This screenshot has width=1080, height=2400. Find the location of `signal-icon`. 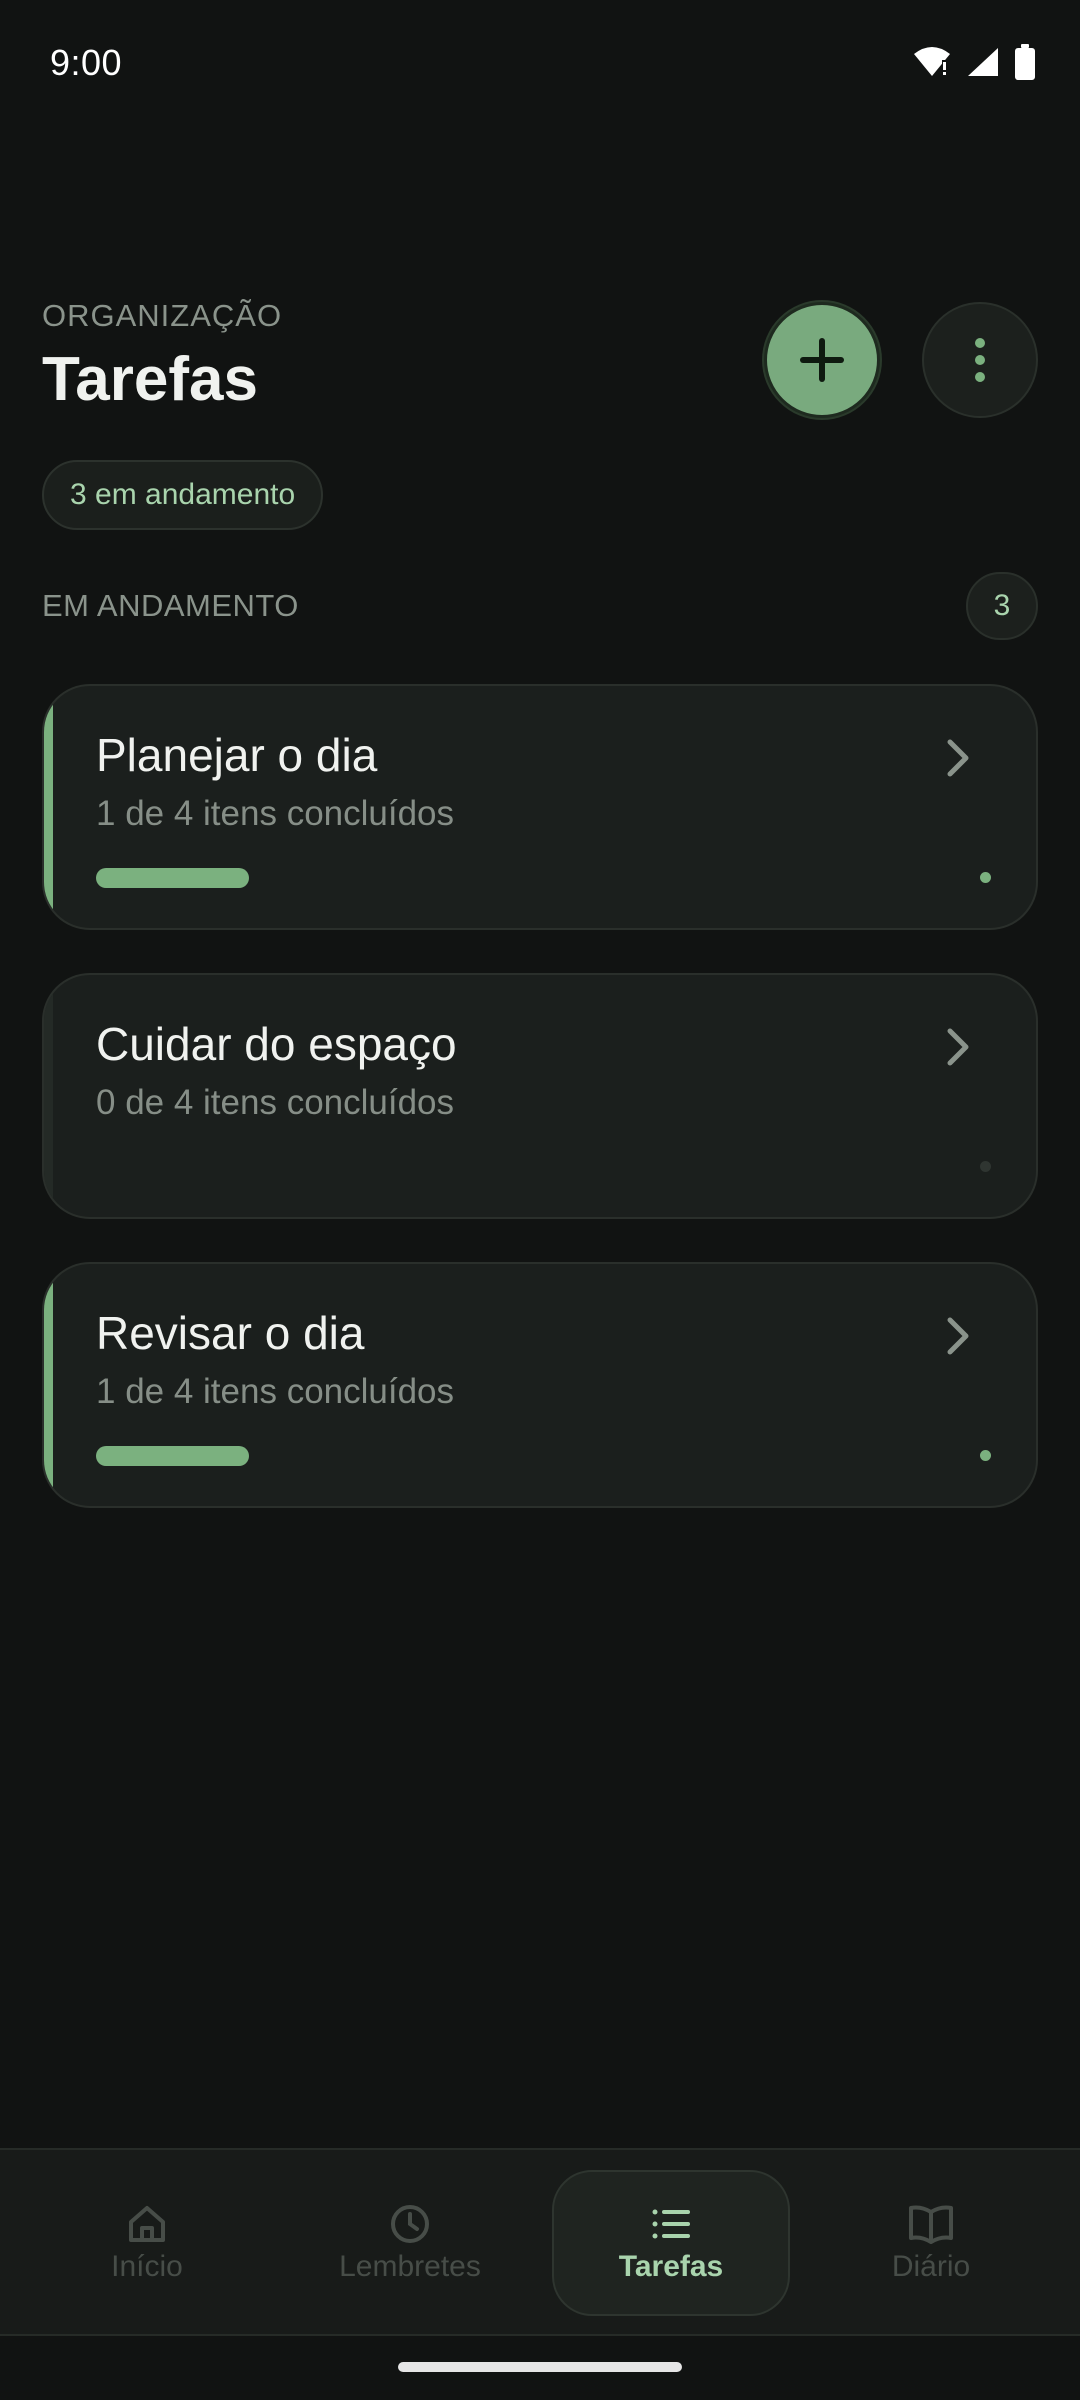

signal-icon is located at coordinates (983, 62).